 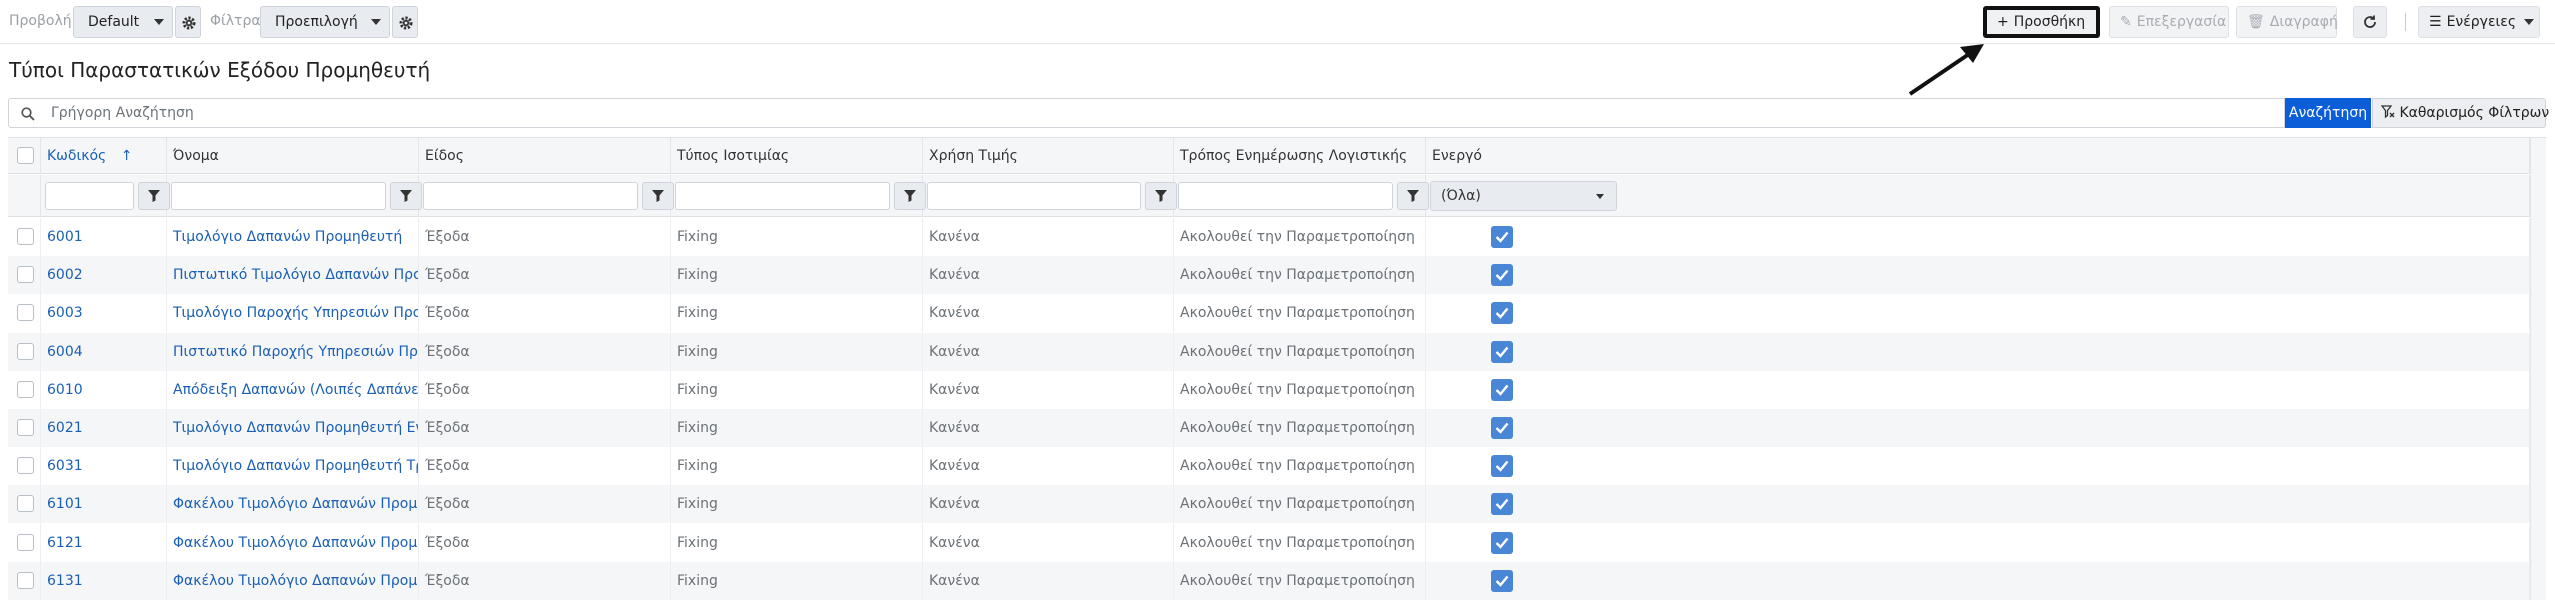 I want to click on select-all-checkbox, so click(x=25, y=155).